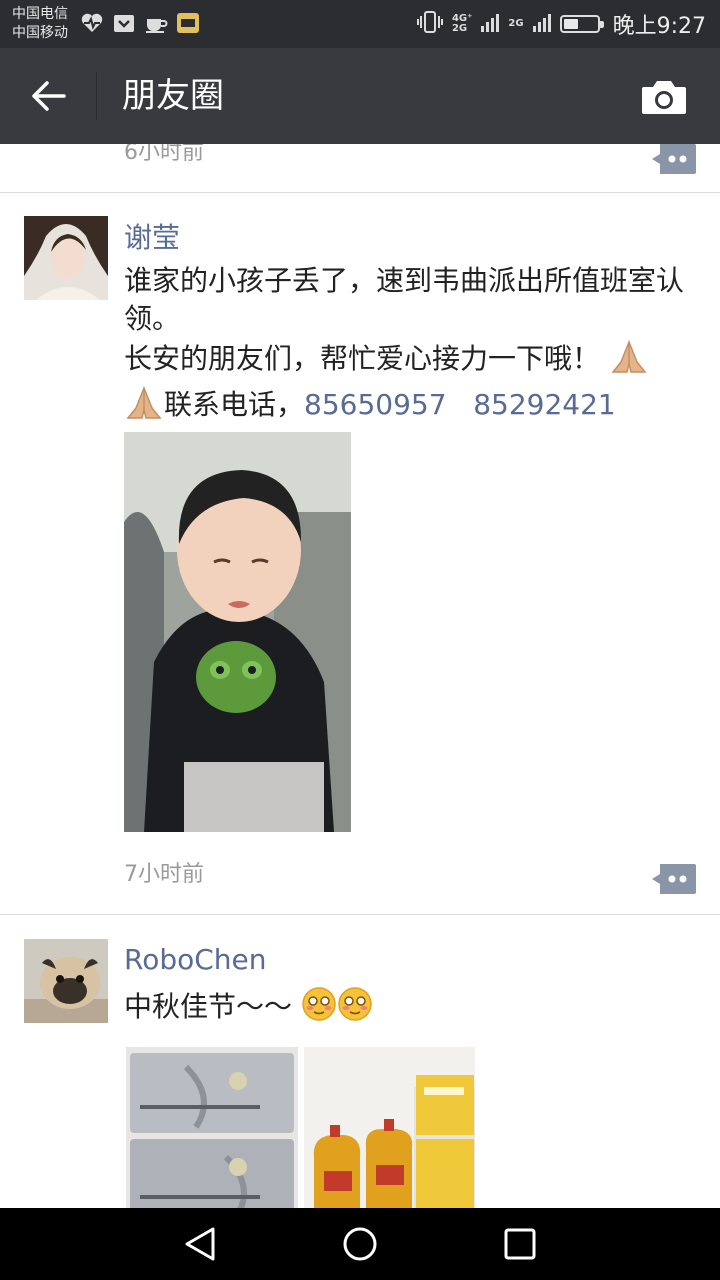  Describe the element at coordinates (152, 238) in the screenshot. I see `username: 谢莹` at that location.